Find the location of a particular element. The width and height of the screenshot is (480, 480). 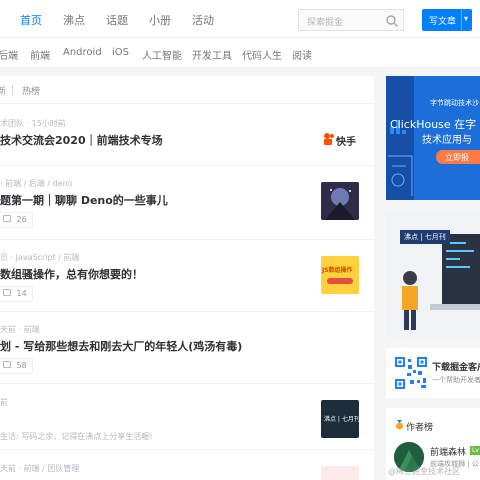

thumb-text: 快手 is located at coordinates (346, 142).